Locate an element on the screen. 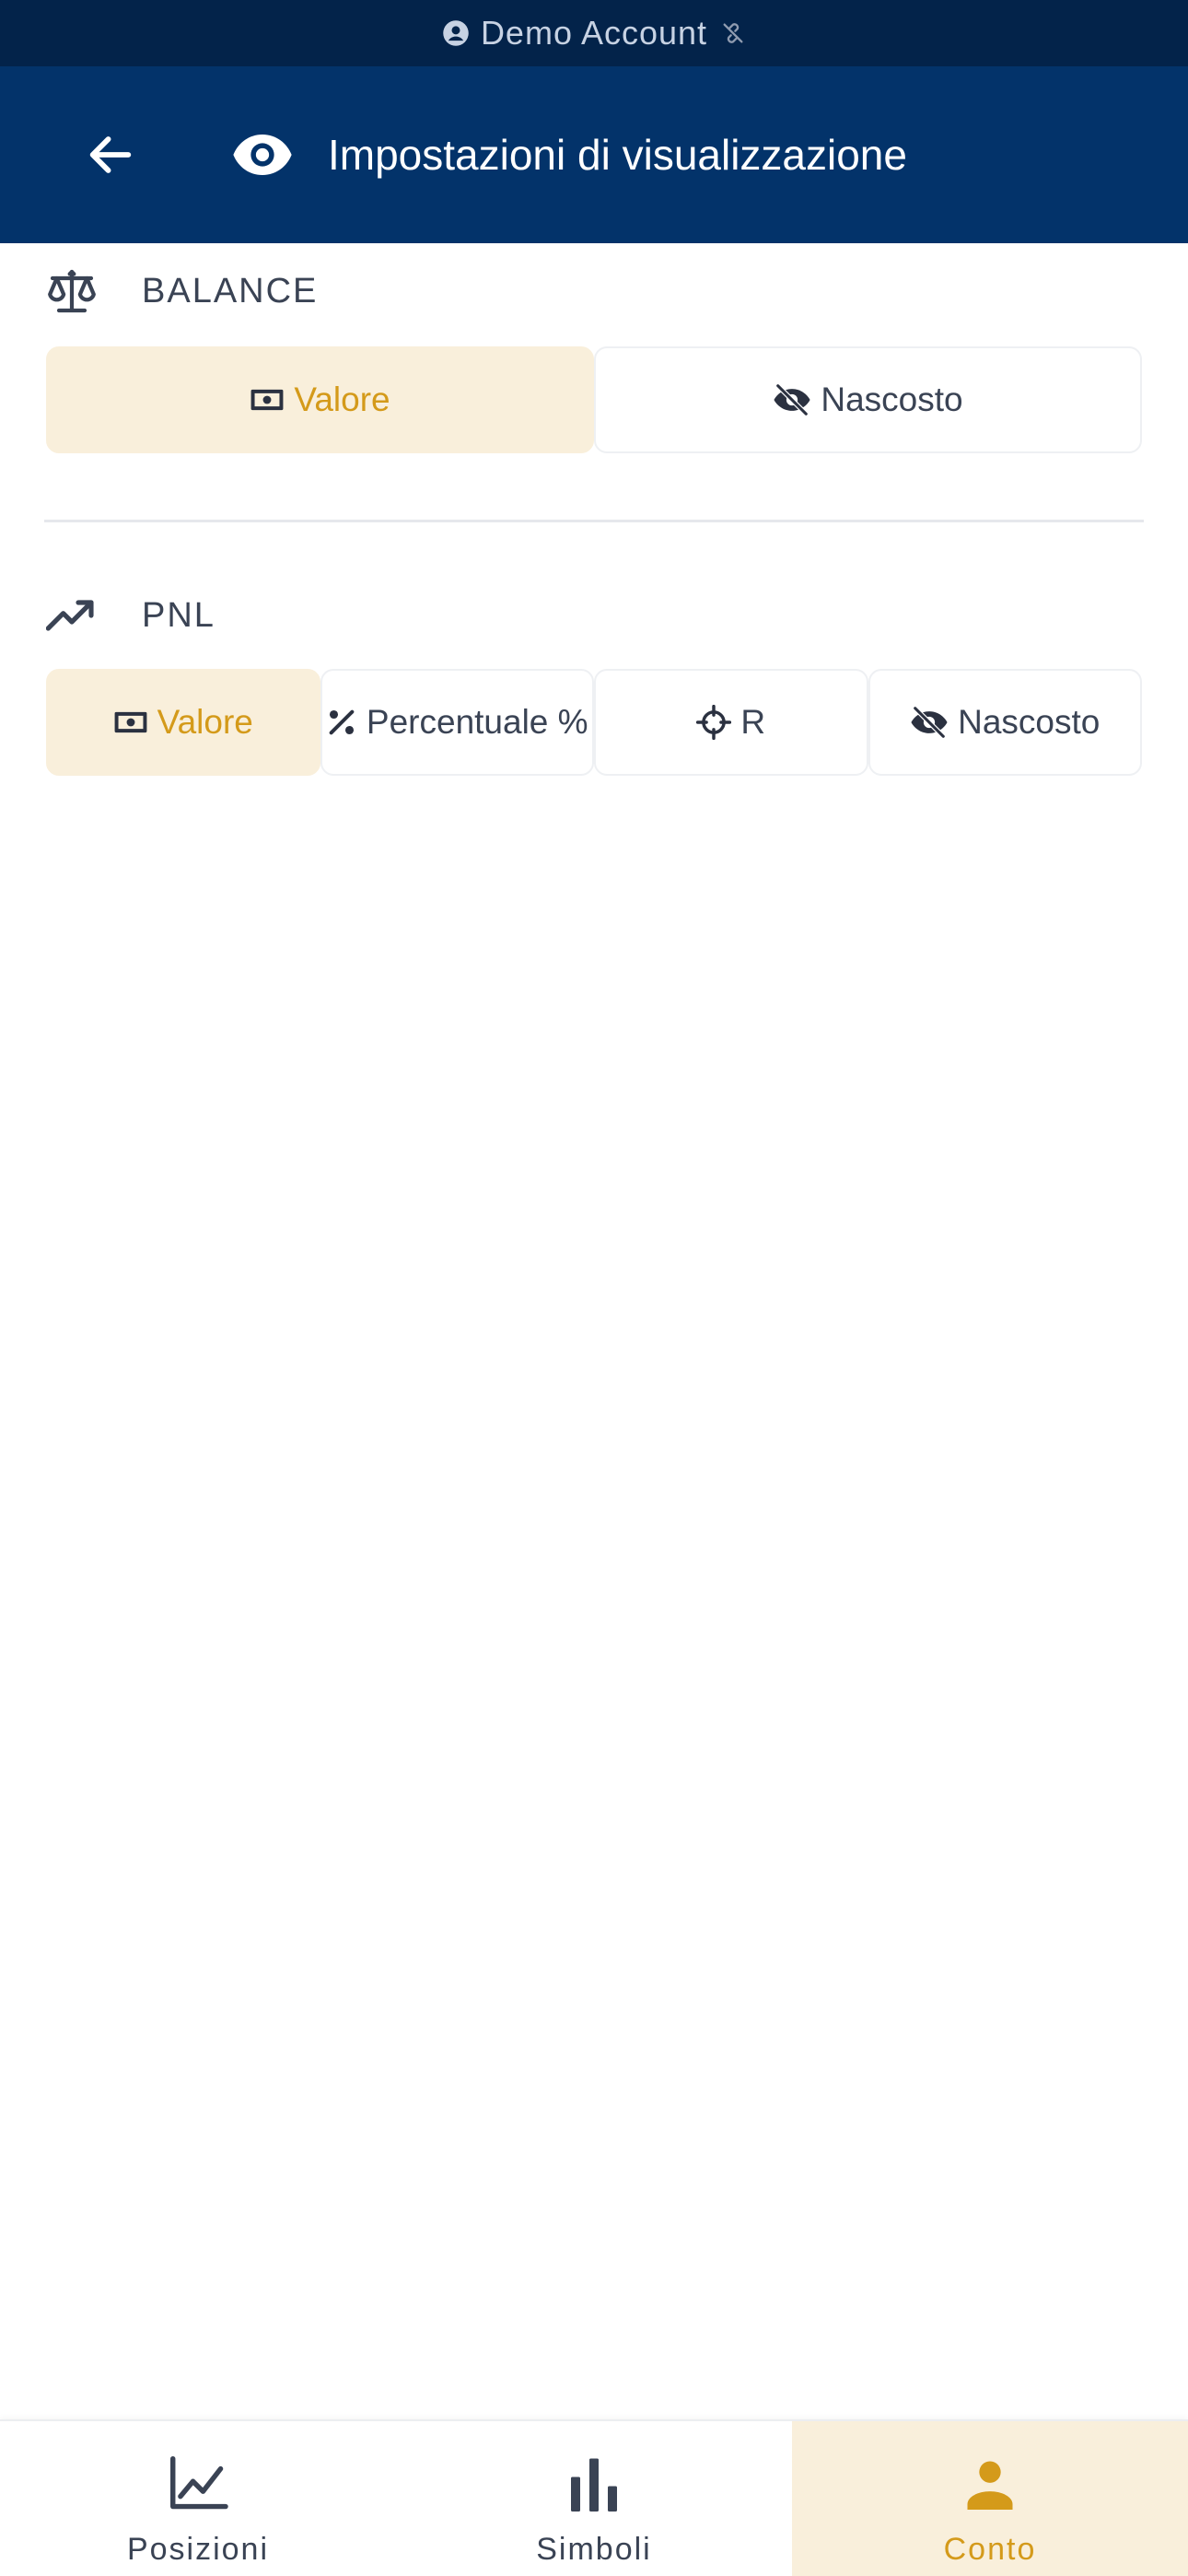 This screenshot has width=1188, height=2576. link-off-icon is located at coordinates (733, 33).